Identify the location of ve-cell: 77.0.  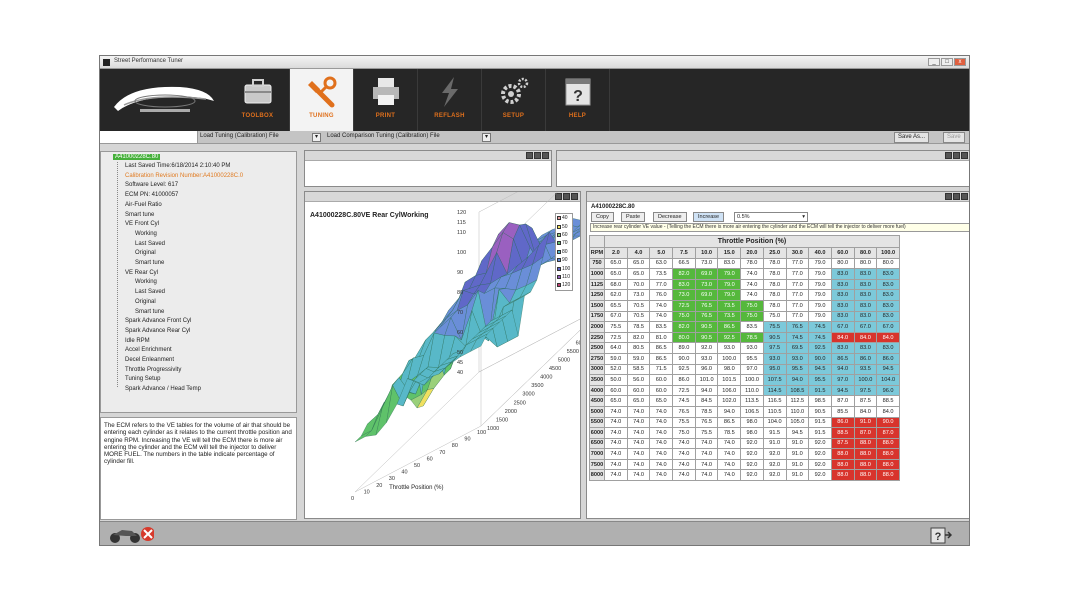
(797, 295).